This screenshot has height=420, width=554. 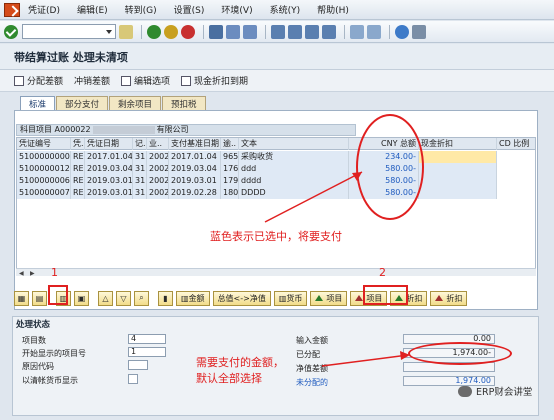 What do you see at coordinates (196, 298) in the screenshot?
I see `amount-button-label: 金额` at bounding box center [196, 298].